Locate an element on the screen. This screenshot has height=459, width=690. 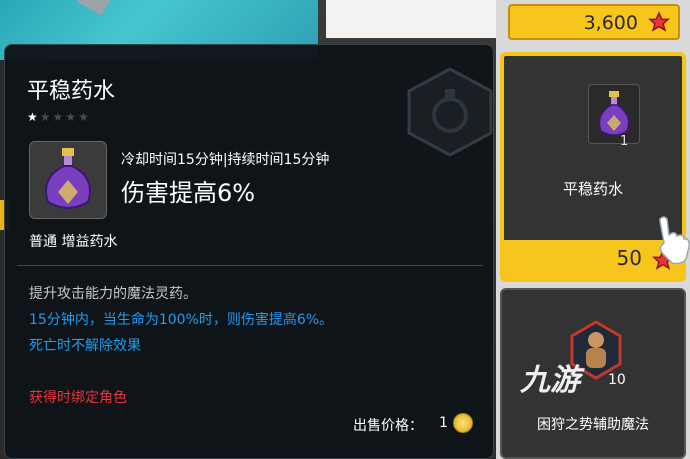
item-quantity: 1 is located at coordinates (624, 141).